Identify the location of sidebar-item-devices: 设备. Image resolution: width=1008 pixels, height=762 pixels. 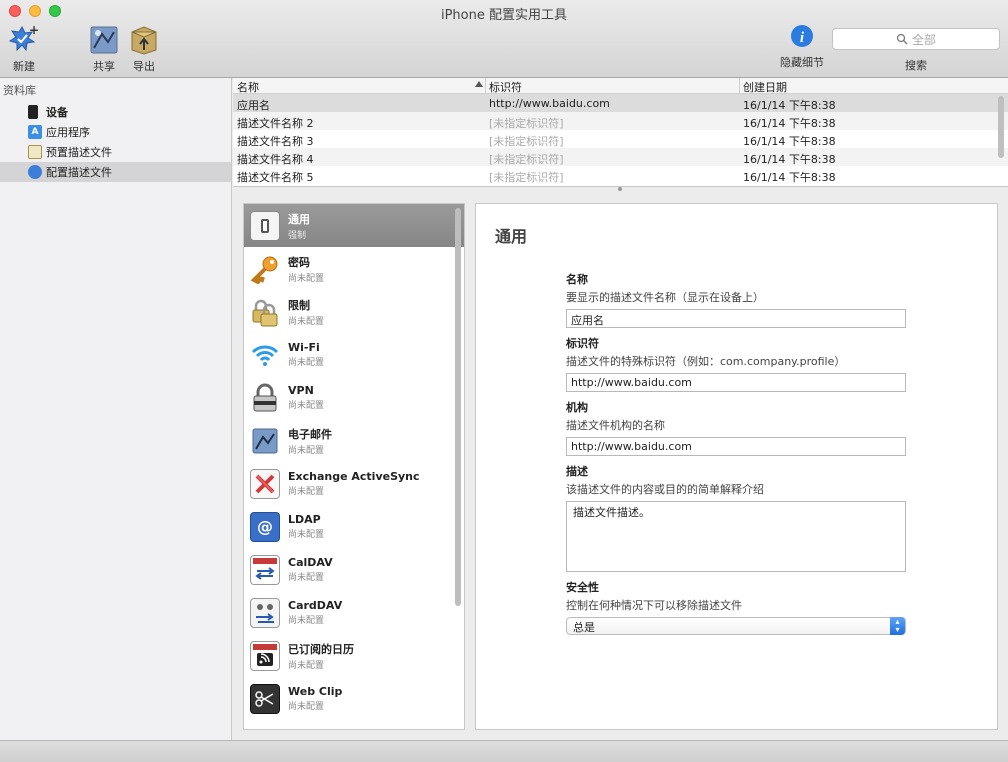
(115, 112).